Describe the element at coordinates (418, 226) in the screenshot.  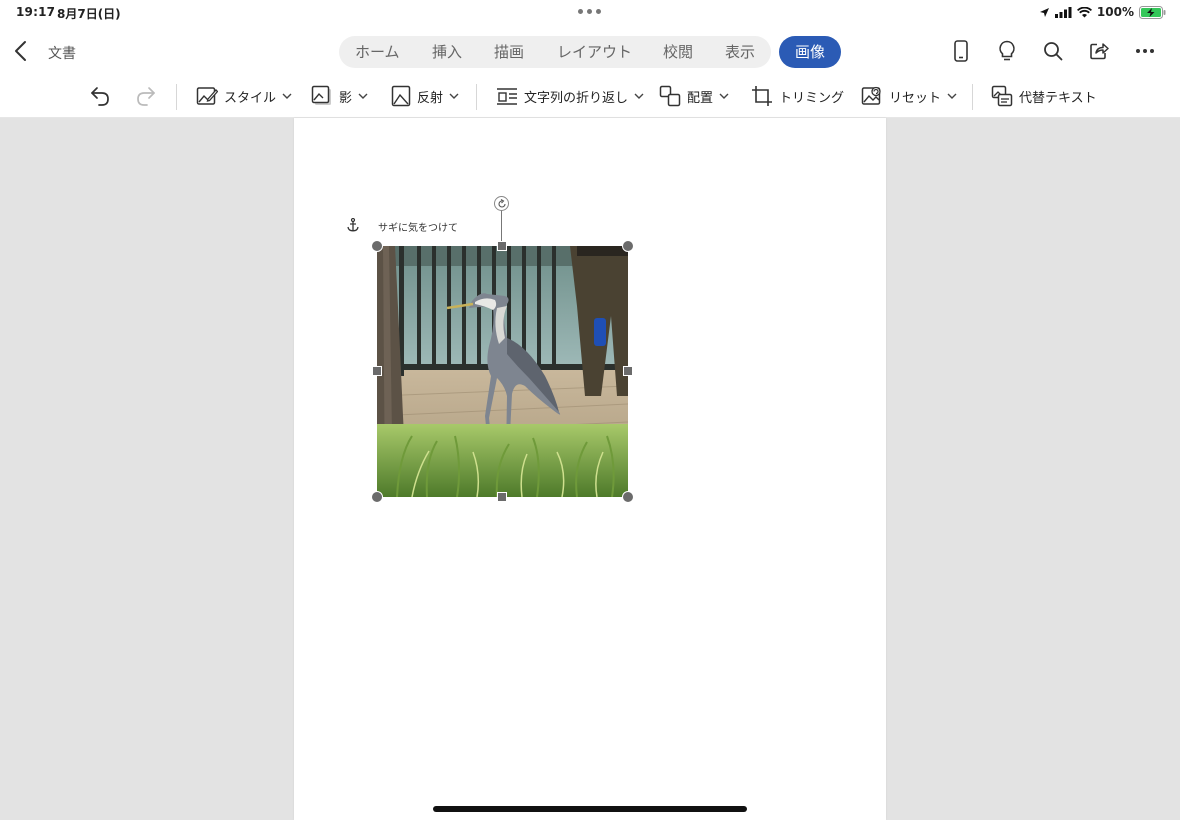
I see `document-body-text: サギに気をつけて` at that location.